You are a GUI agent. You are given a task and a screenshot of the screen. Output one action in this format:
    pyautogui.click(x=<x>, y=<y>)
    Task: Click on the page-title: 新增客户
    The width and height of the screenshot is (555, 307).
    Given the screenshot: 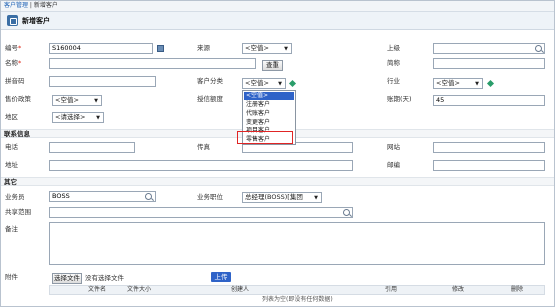 What is the action you would take?
    pyautogui.click(x=36, y=21)
    